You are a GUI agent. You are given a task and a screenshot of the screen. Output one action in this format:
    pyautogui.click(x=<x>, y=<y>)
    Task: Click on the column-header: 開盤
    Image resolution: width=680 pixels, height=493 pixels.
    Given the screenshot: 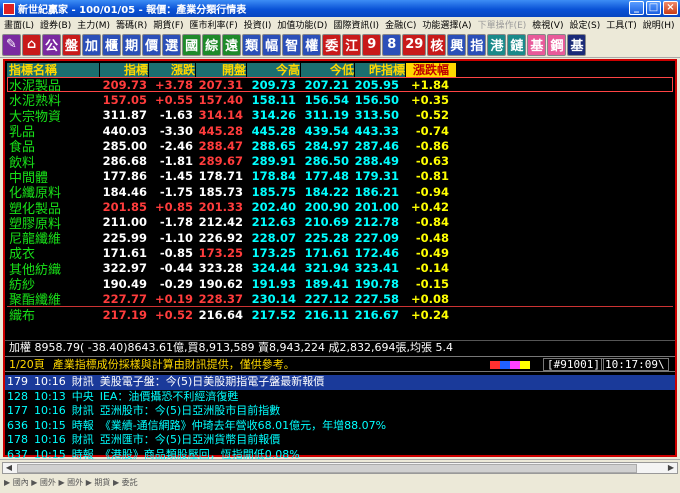 What is the action you would take?
    pyautogui.click(x=221, y=69)
    